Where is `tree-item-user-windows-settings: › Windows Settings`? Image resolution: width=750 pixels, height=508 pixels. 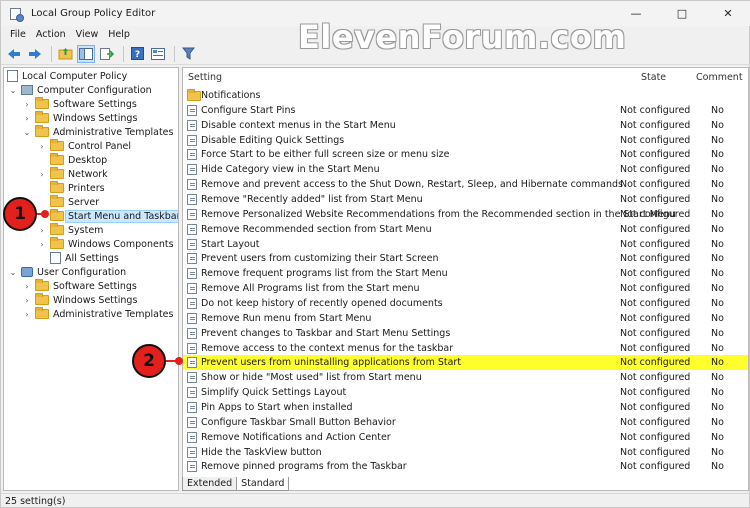 tree-item-user-windows-settings: › Windows Settings is located at coordinates (79, 300).